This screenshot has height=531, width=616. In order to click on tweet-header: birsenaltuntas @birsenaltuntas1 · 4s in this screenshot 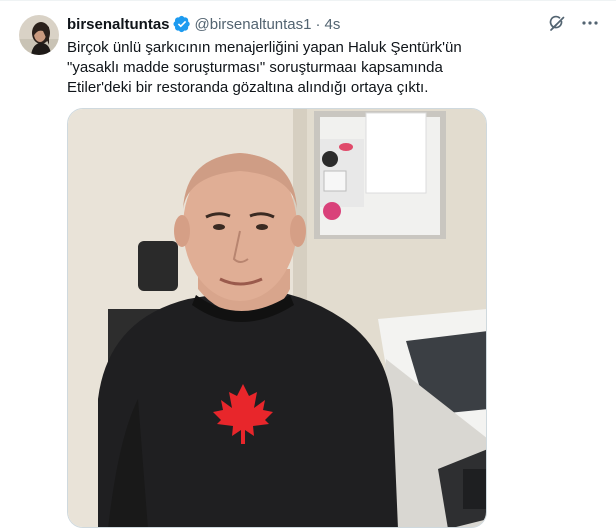, I will do `click(310, 24)`.